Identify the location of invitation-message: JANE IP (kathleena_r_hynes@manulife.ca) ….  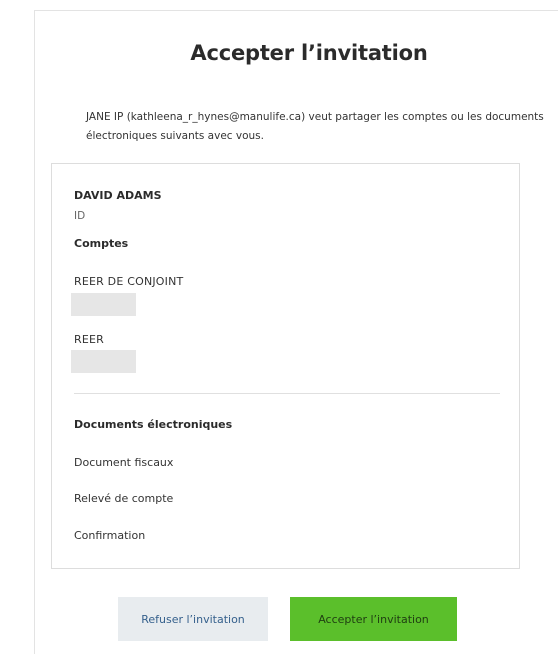
(315, 126).